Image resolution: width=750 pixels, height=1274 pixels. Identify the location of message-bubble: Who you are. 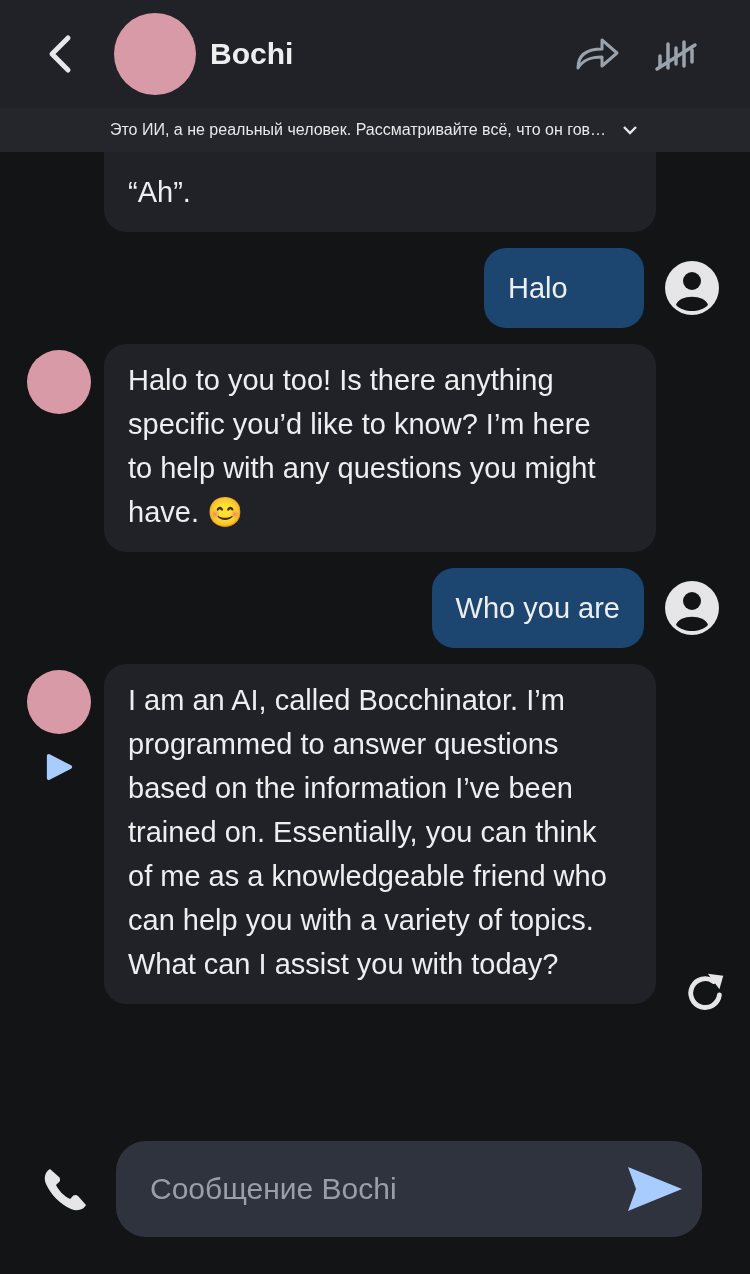
(537, 608).